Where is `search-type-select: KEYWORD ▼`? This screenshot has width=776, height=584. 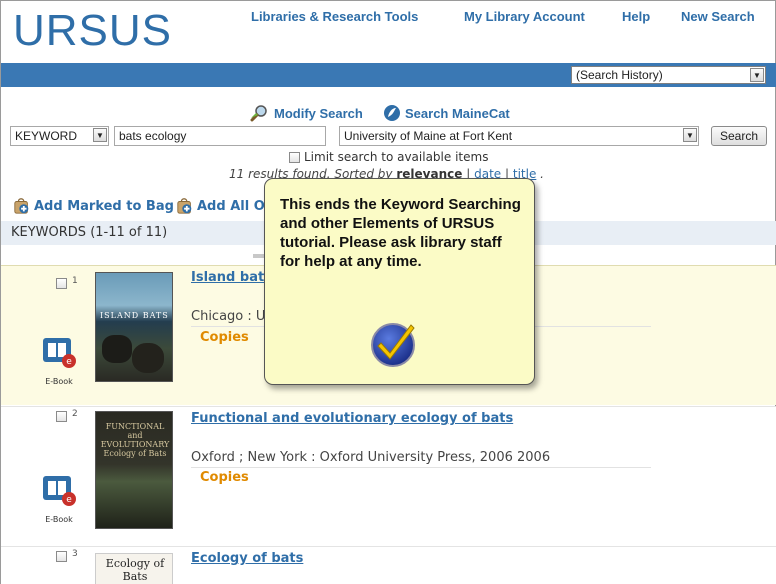
search-type-select: KEYWORD ▼ is located at coordinates (59, 136).